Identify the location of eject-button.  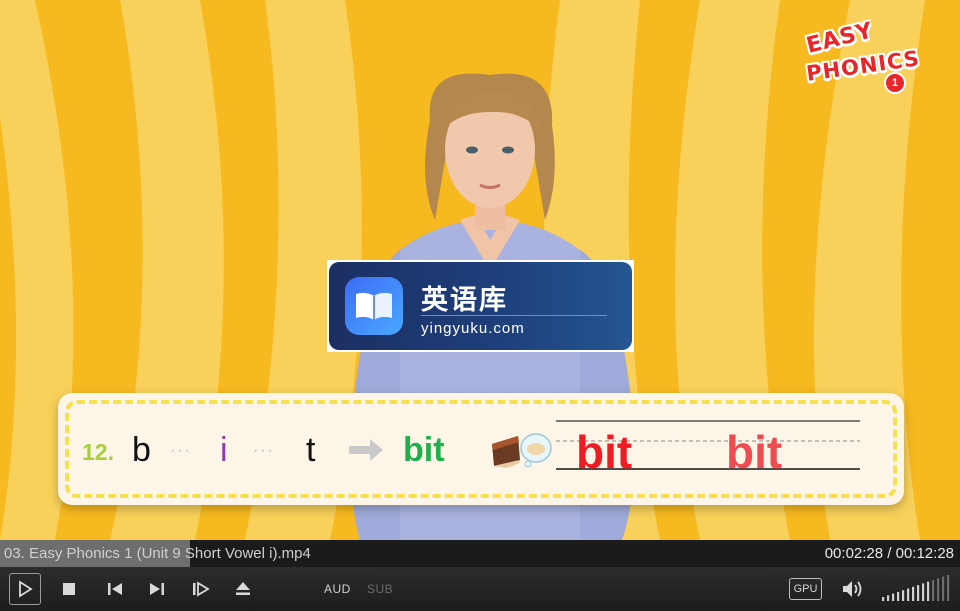
(243, 589).